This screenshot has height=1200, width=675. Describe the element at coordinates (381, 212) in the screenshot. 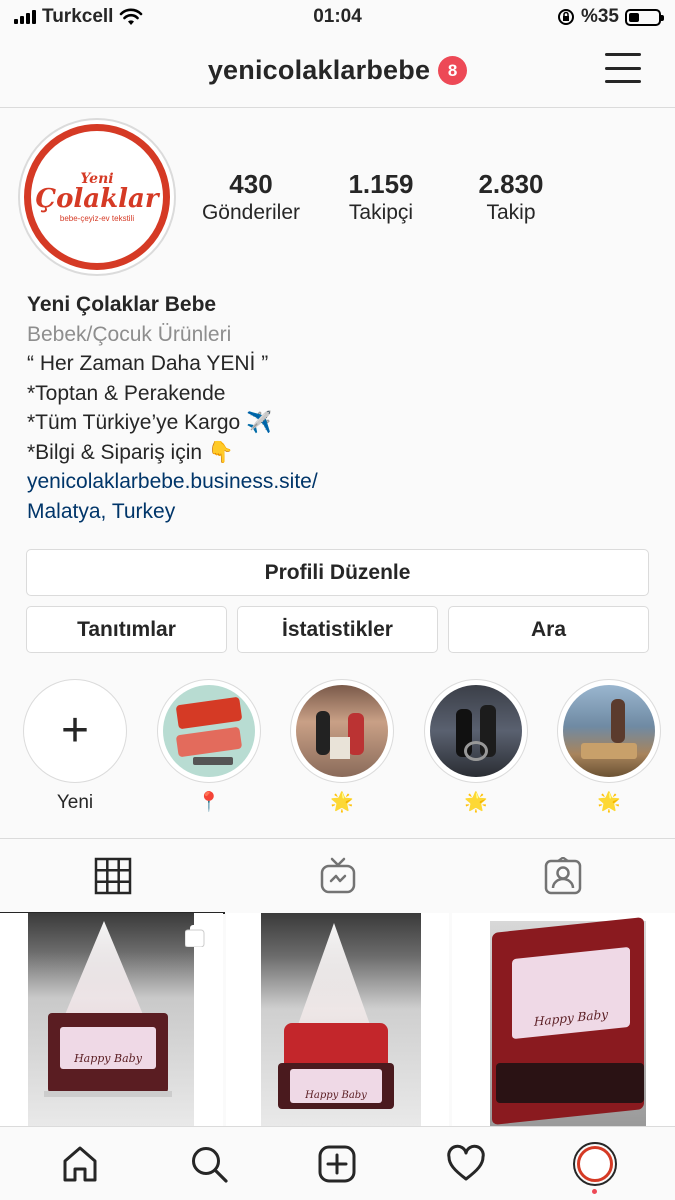

I see `stat-label: Takipçi` at that location.